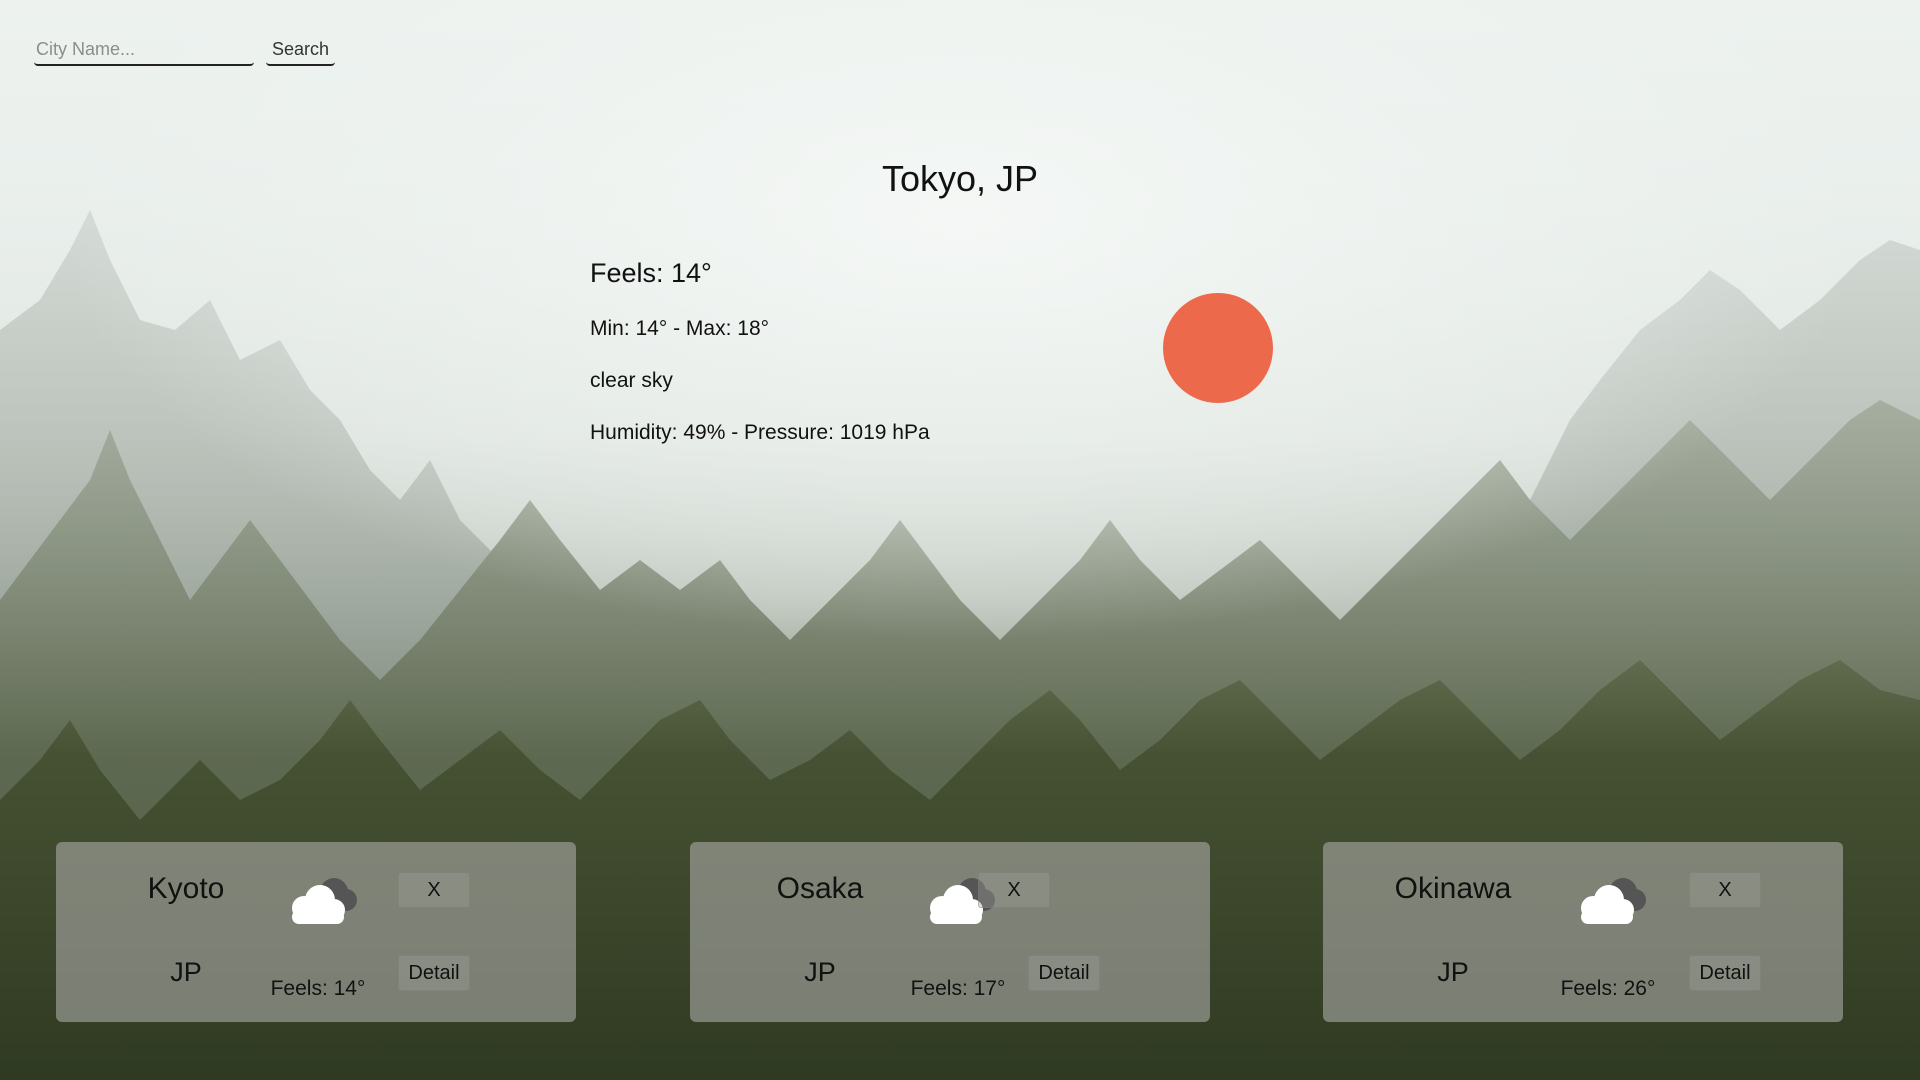  What do you see at coordinates (960, 178) in the screenshot?
I see `current-city-title: Tokyo, JP` at bounding box center [960, 178].